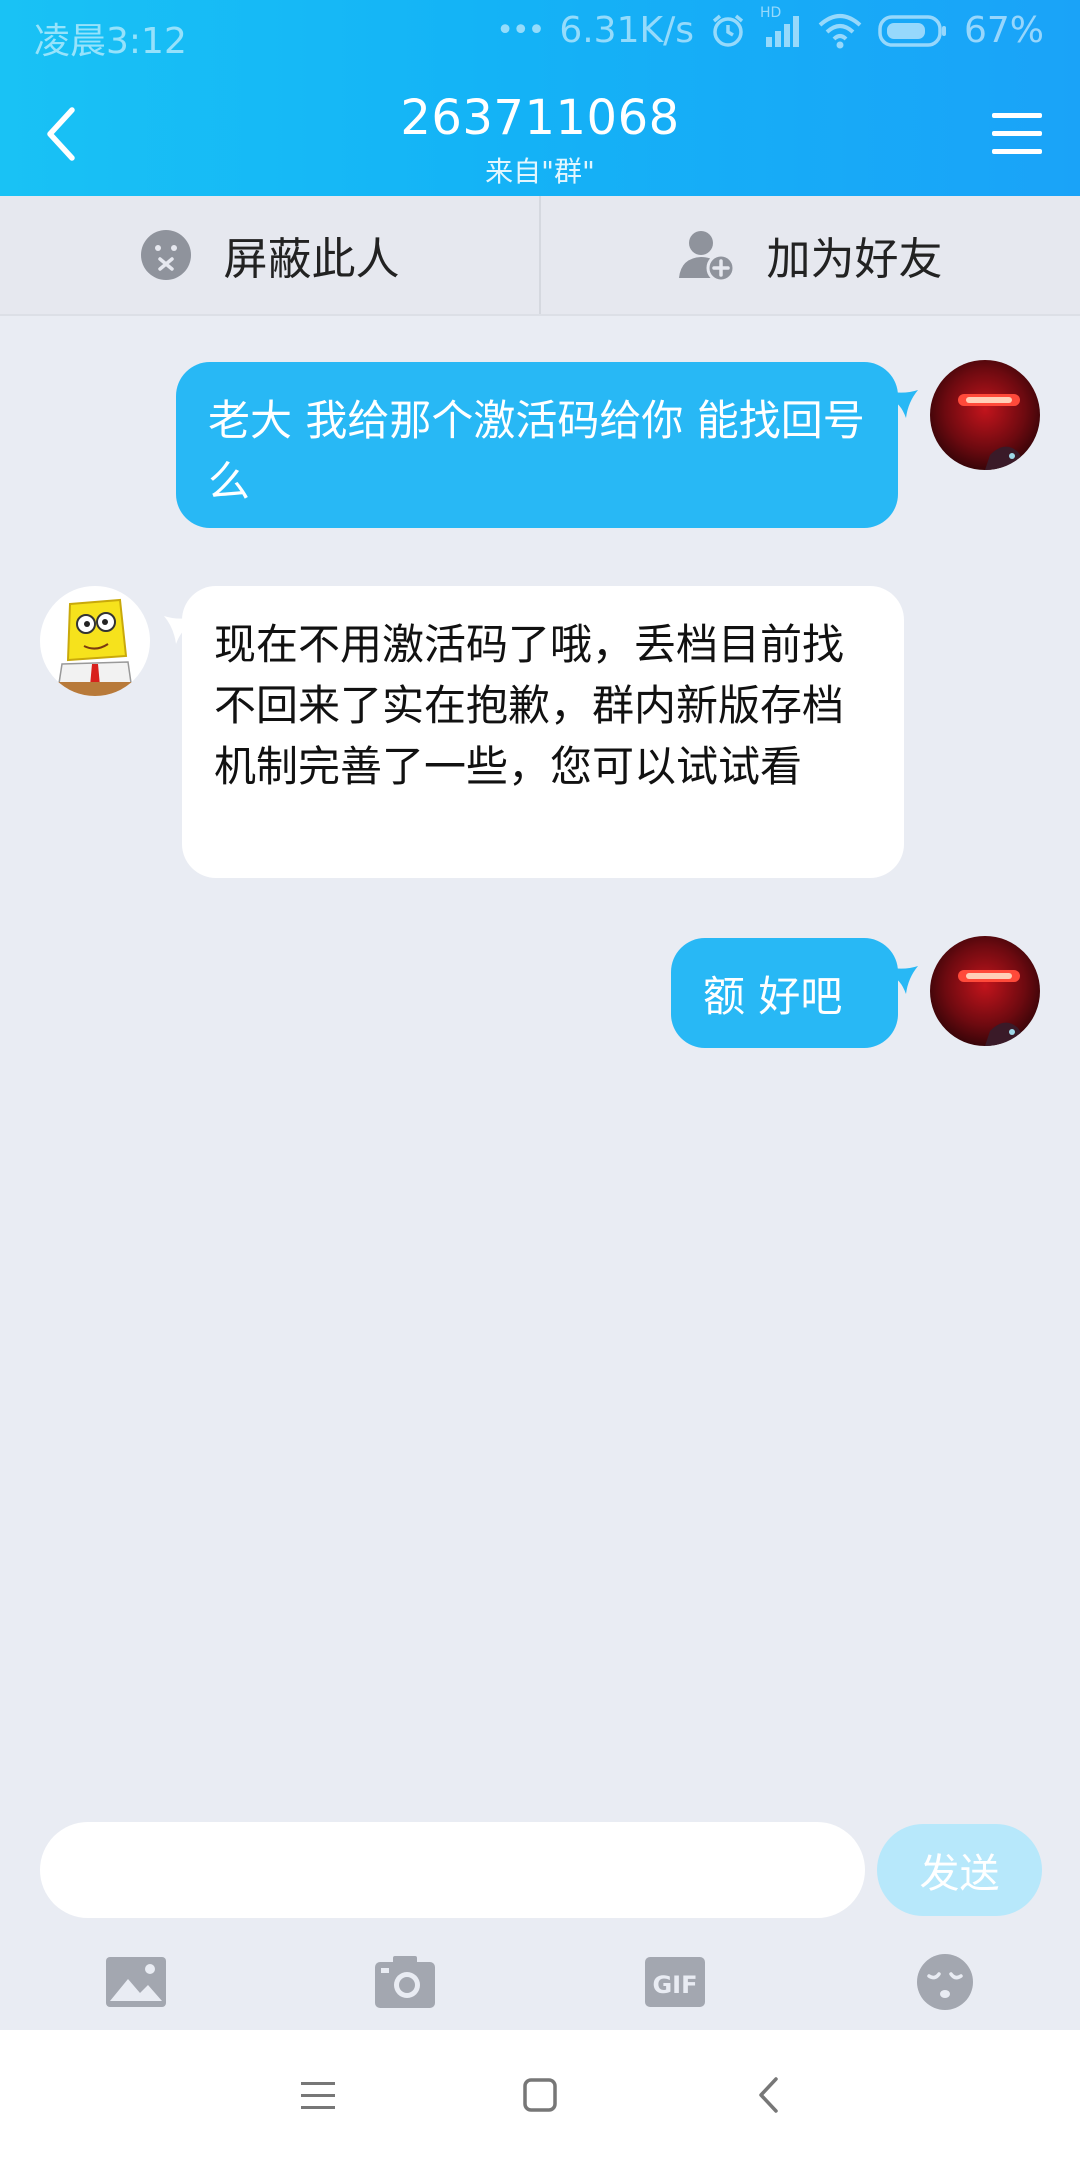 The image size is (1080, 2160). What do you see at coordinates (452, 1870) in the screenshot?
I see `message-input` at bounding box center [452, 1870].